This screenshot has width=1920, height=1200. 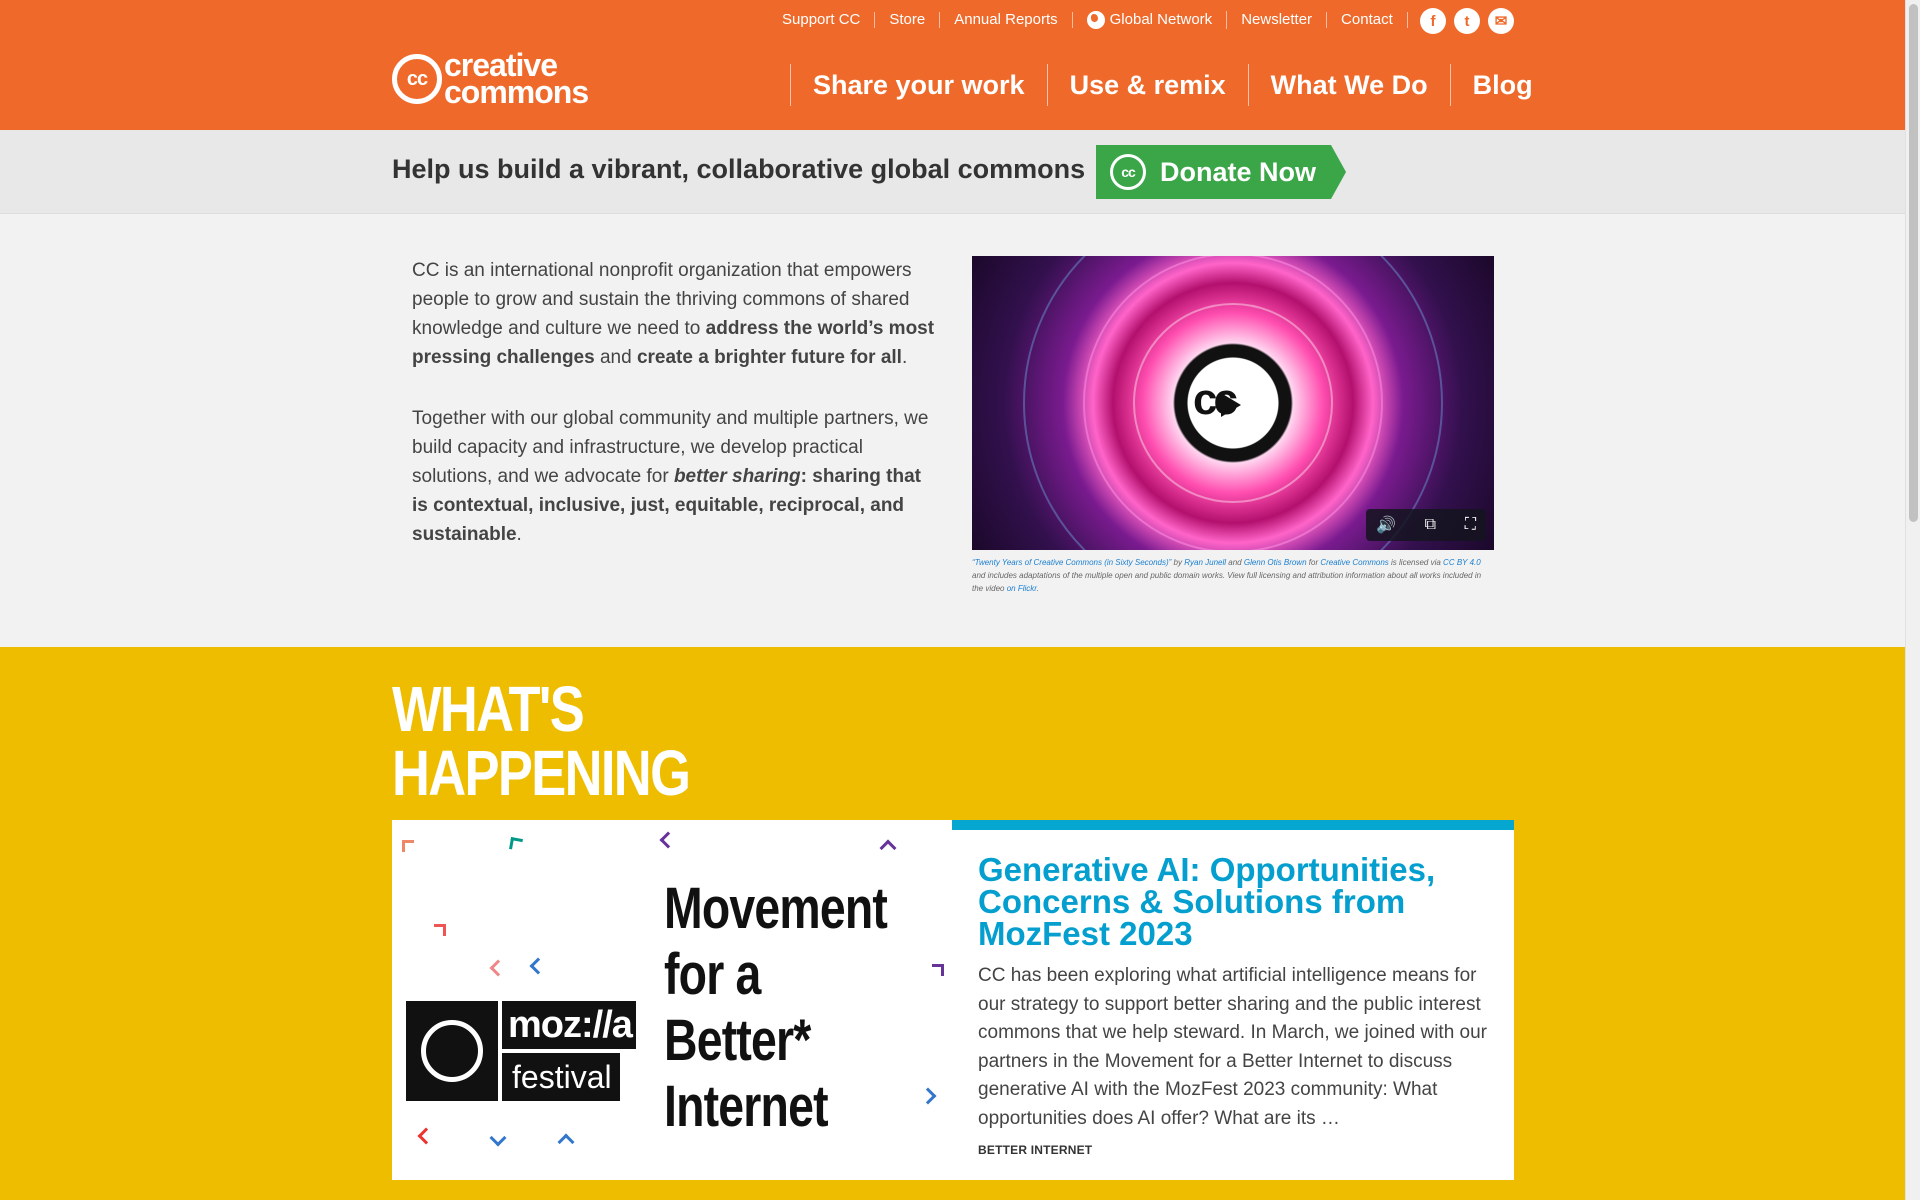 I want to click on festival-wordmark: festival, so click(x=561, y=1077).